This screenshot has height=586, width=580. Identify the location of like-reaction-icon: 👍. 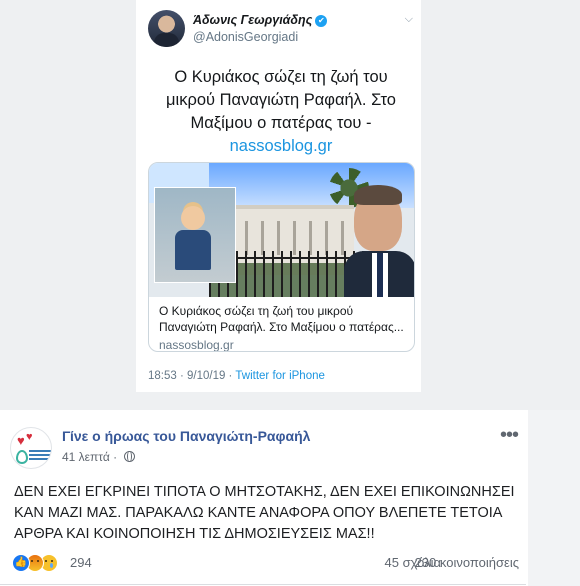
(21, 563).